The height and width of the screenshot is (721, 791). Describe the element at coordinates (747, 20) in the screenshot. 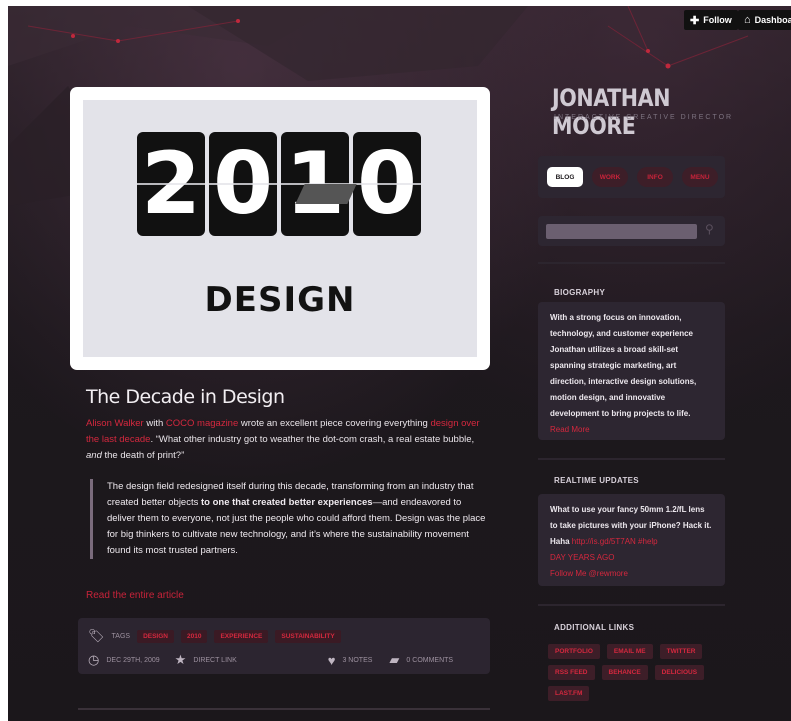

I see `house-icon: ⌂` at that location.